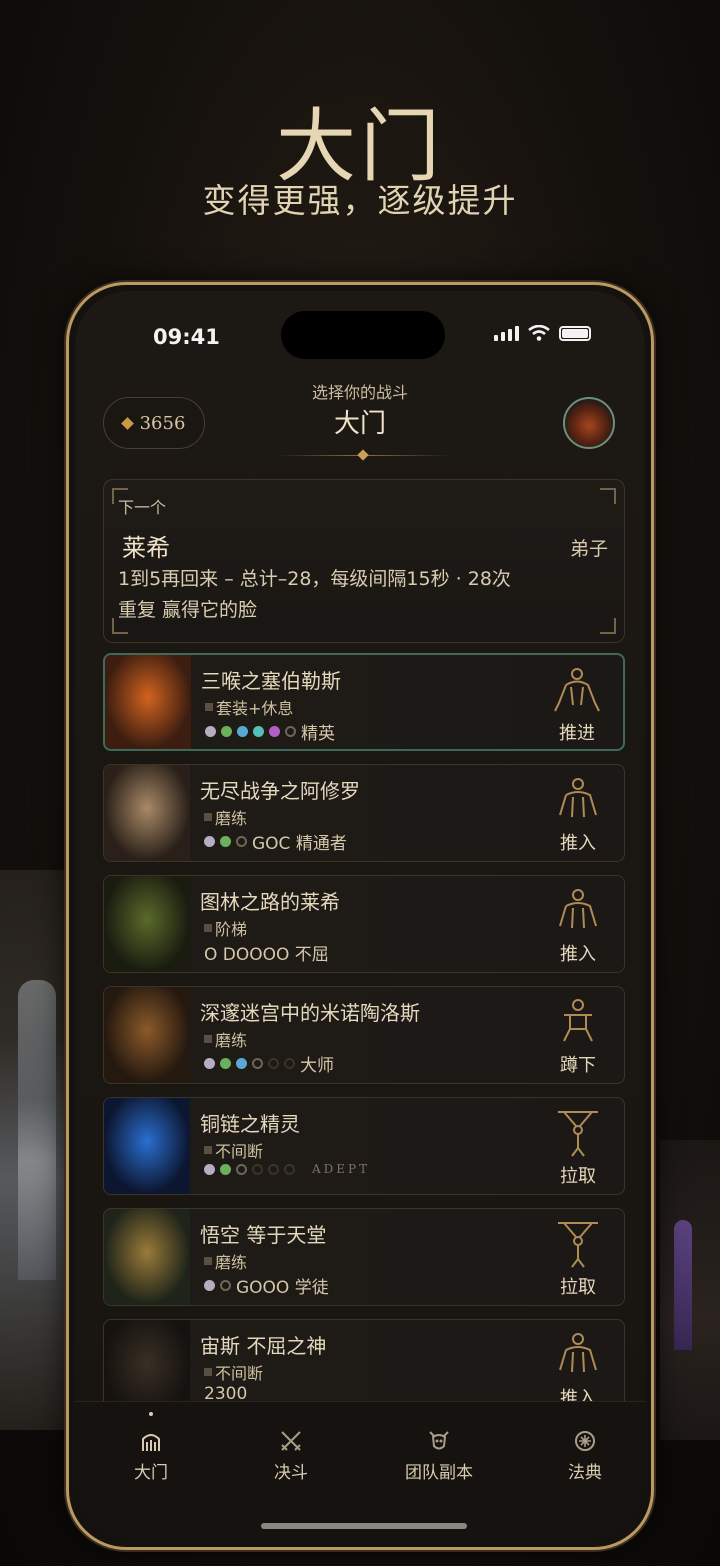  I want to click on next-boss-rank: 弟子, so click(588, 549).